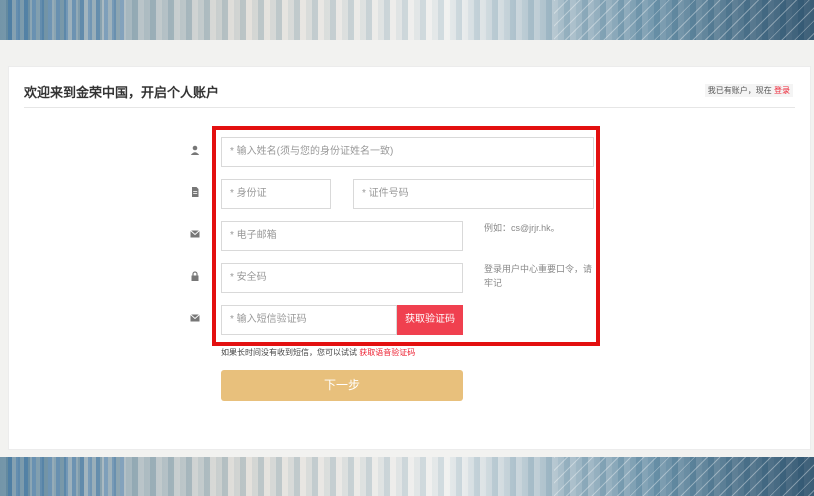  I want to click on sms-note: 如果长时间没有收到短信，您可以试试 获取语音验证码, so click(318, 352).